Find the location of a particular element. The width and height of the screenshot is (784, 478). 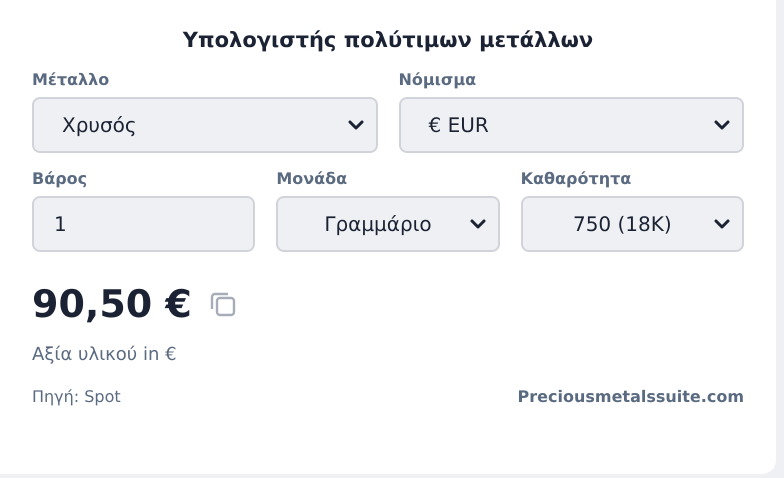

source-text: Πηγή: Spot is located at coordinates (76, 396).